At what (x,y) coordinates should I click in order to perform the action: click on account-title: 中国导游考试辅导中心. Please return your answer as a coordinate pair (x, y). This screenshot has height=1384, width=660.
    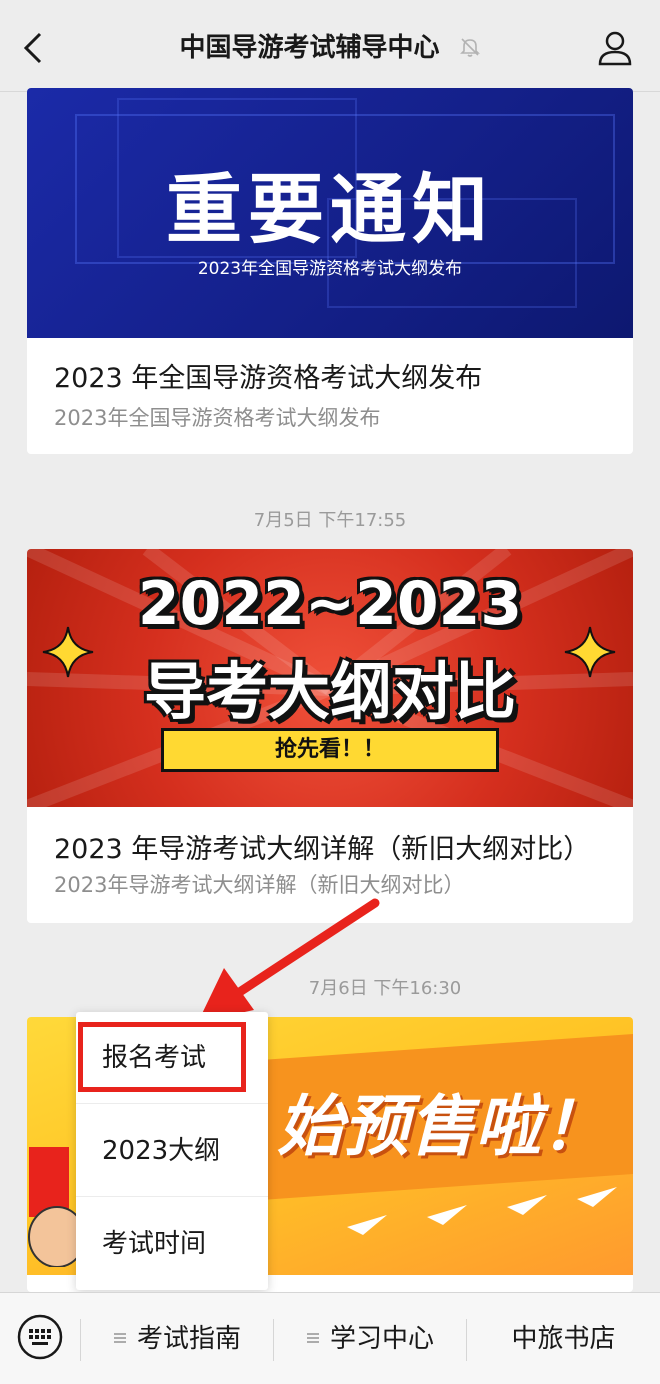
    Looking at the image, I should click on (309, 48).